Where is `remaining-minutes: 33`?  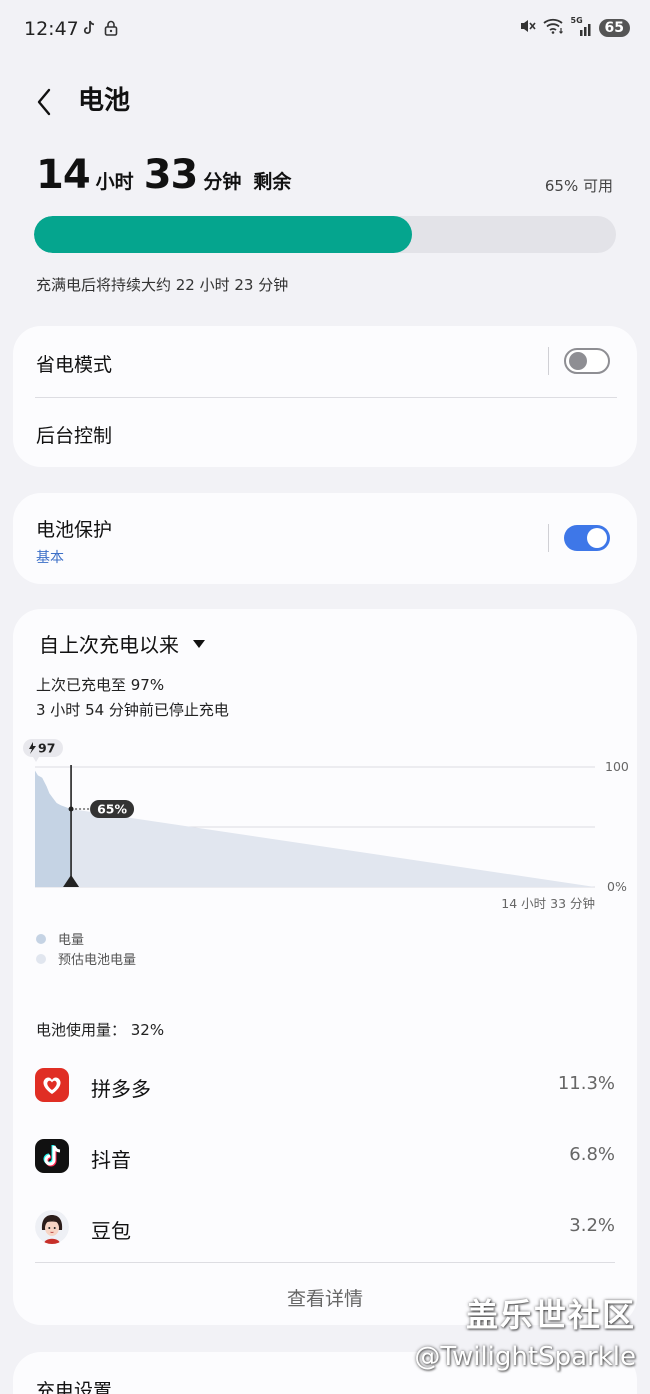
remaining-minutes: 33 is located at coordinates (171, 175).